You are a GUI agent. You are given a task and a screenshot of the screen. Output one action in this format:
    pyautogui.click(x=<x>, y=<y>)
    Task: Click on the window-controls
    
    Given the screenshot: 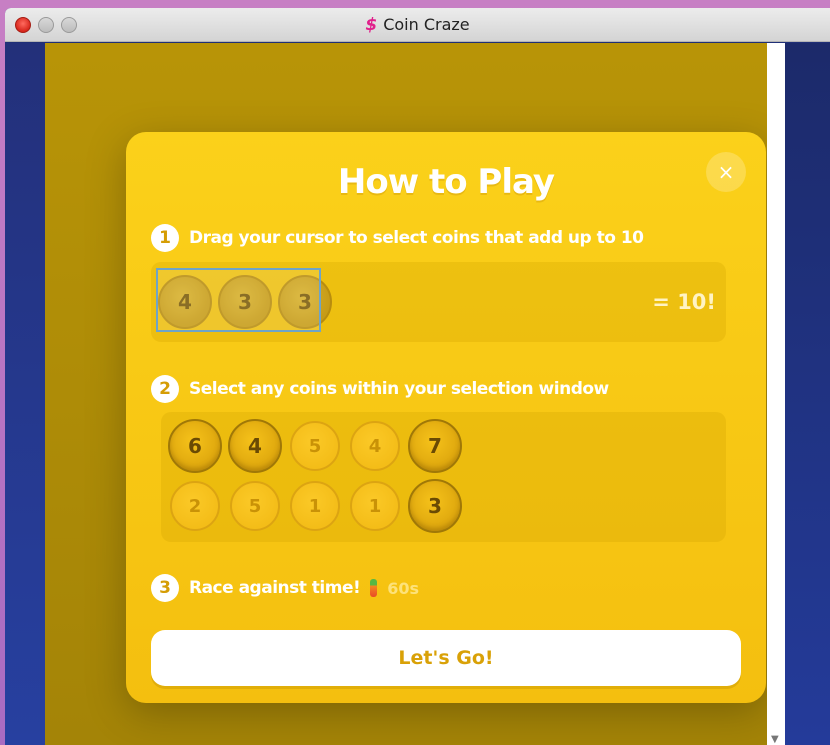 What is the action you would take?
    pyautogui.click(x=46, y=25)
    